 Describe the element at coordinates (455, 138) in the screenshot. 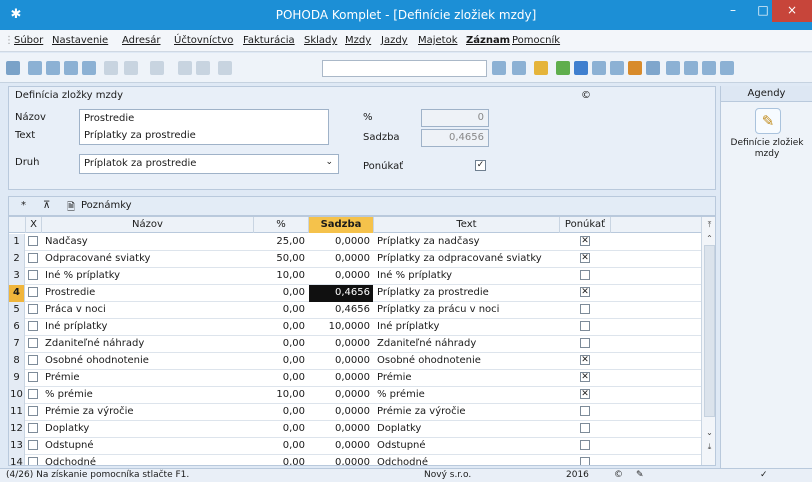

I see `sadzba-input: 0,4656` at that location.